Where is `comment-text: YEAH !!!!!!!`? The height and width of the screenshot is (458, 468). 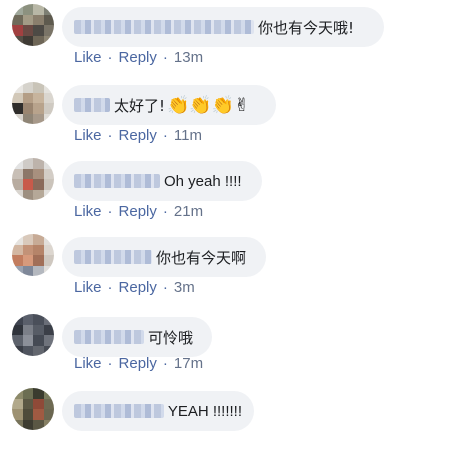 comment-text: YEAH !!!!!!! is located at coordinates (204, 411).